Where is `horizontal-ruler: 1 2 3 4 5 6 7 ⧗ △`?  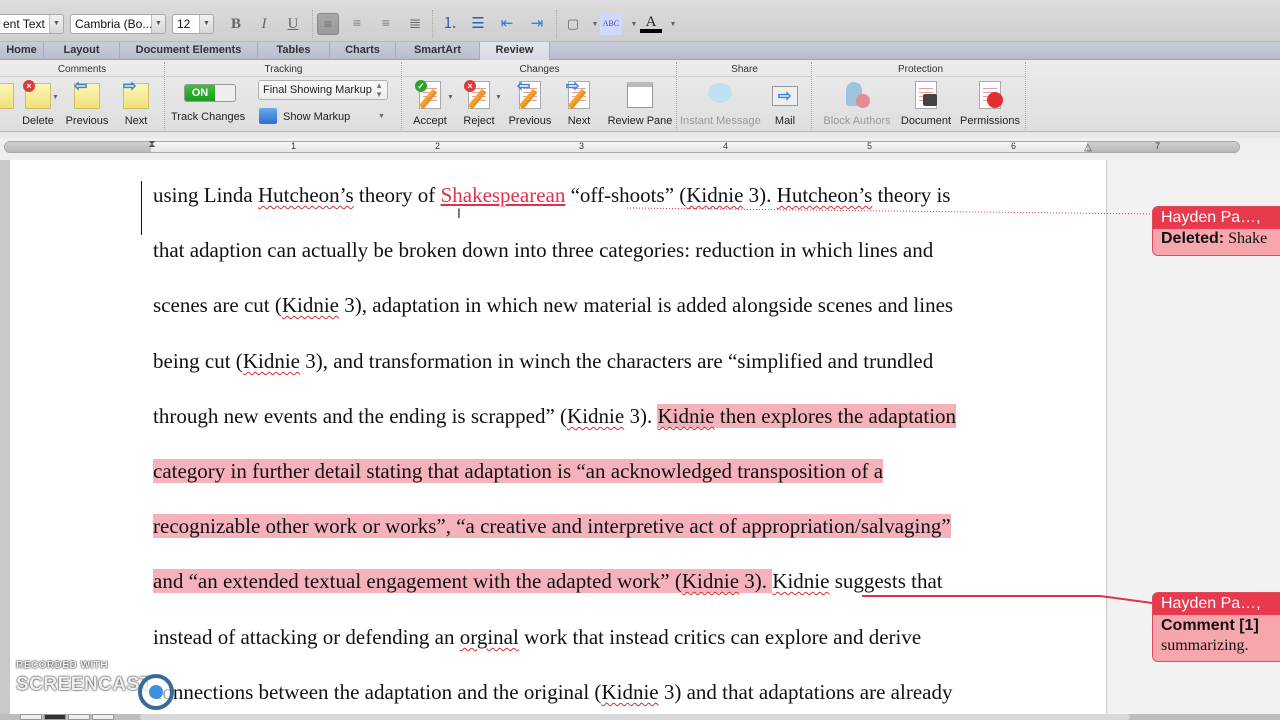
horizontal-ruler: 1 2 3 4 5 6 7 ⧗ △ is located at coordinates (640, 149).